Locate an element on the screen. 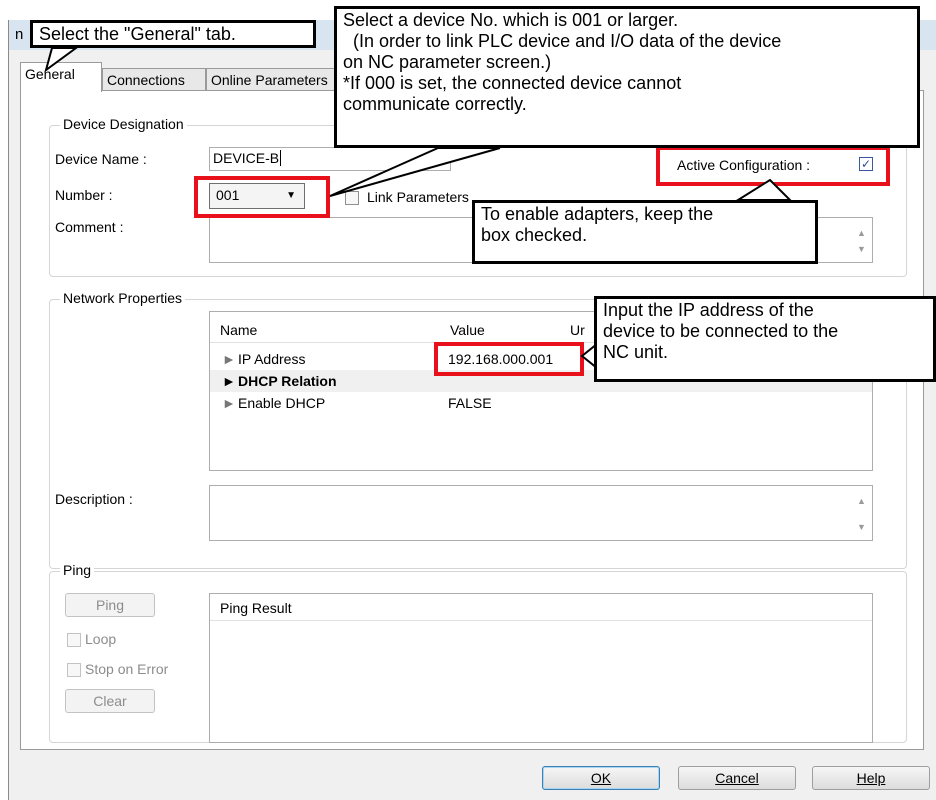 Image resolution: width=936 pixels, height=800 pixels. comment-label: Comment : is located at coordinates (89, 227).